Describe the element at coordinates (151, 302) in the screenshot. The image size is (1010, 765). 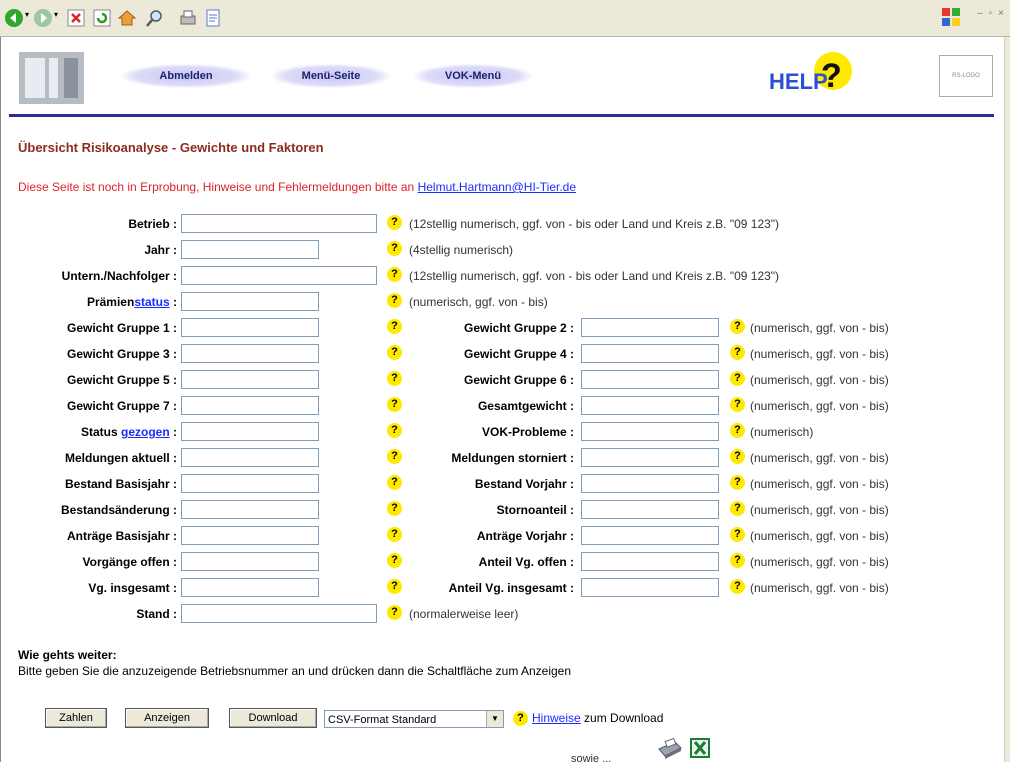
I see `praemien-status-link: status` at that location.